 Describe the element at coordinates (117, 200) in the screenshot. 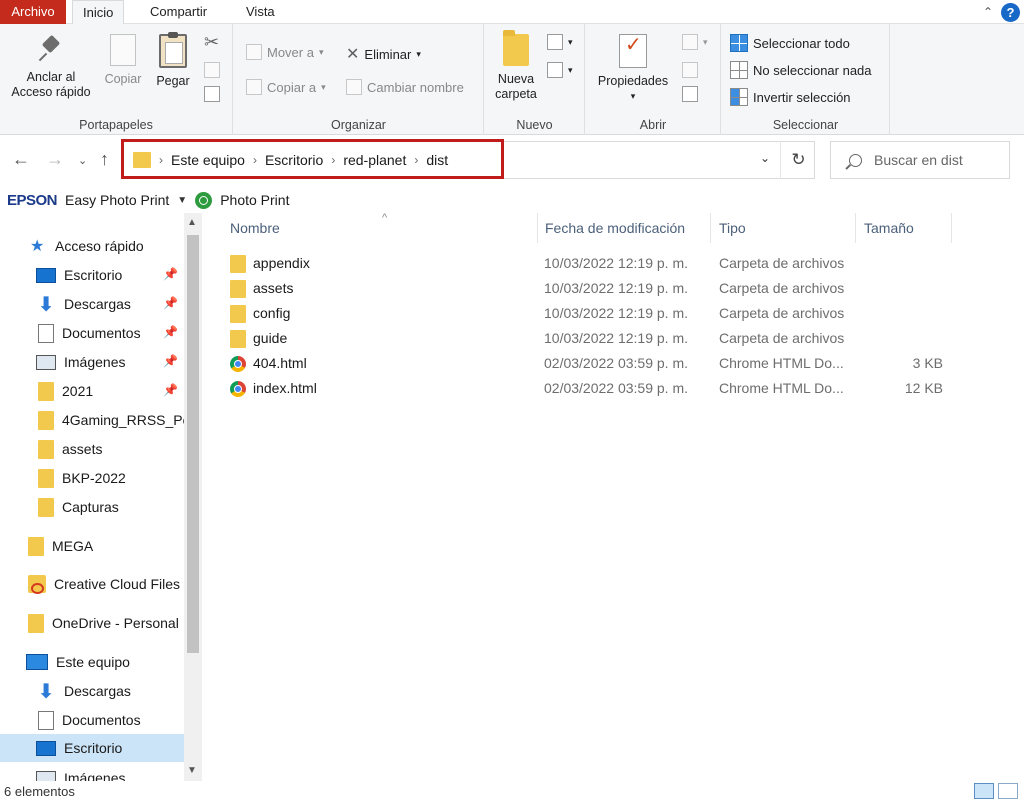

I see `easy-photo-print-button: Easy Photo Print` at that location.